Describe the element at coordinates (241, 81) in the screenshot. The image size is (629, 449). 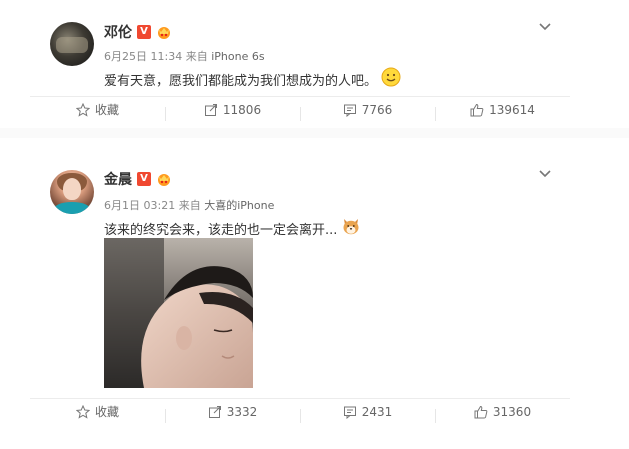
I see `post-text: 爱有天意，愿我们都能成为我们想成为的人吧。` at that location.